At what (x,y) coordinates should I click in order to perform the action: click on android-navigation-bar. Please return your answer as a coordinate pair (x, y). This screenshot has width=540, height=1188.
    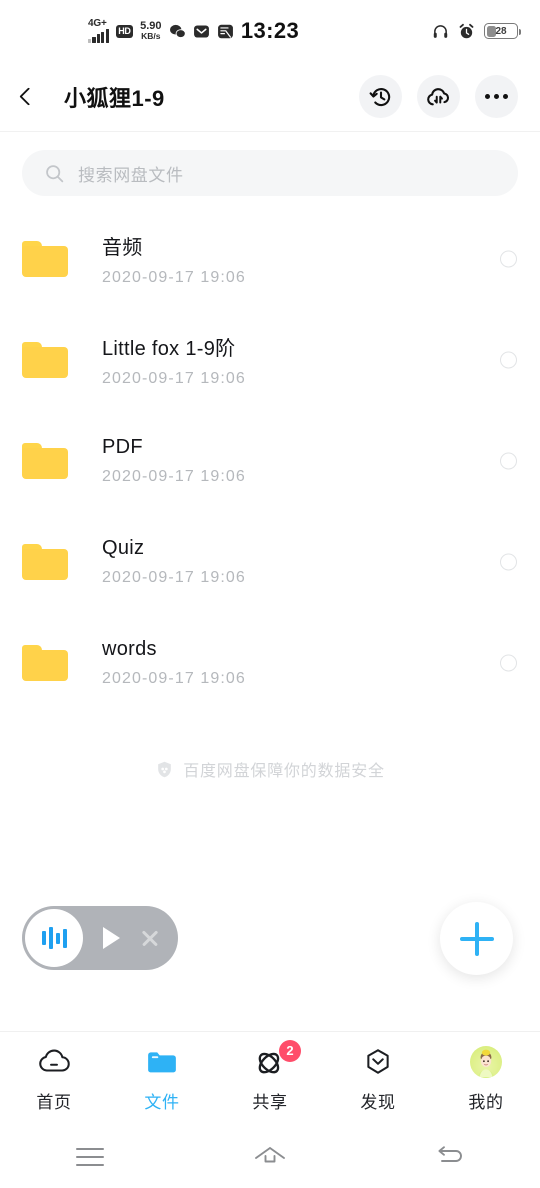
    Looking at the image, I should click on (270, 1156).